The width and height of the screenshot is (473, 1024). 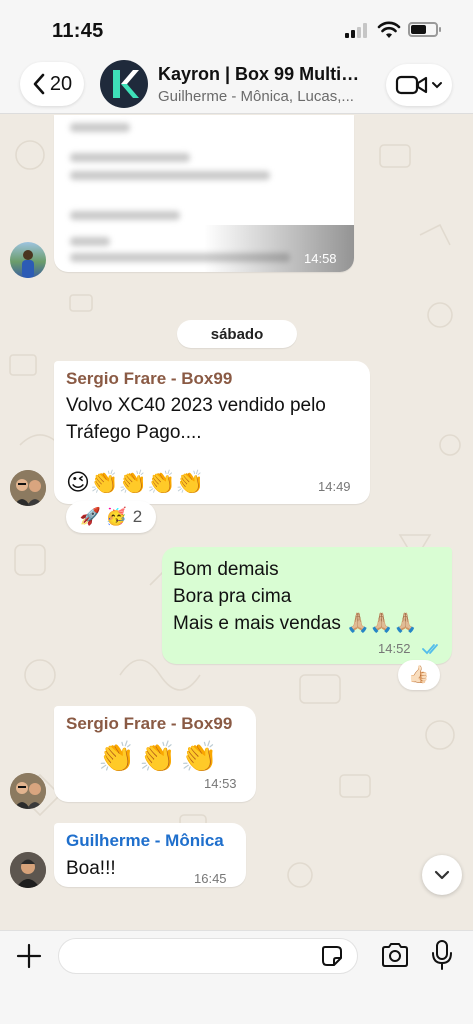 What do you see at coordinates (91, 868) in the screenshot?
I see `message-text-line: Boa!!!` at bounding box center [91, 868].